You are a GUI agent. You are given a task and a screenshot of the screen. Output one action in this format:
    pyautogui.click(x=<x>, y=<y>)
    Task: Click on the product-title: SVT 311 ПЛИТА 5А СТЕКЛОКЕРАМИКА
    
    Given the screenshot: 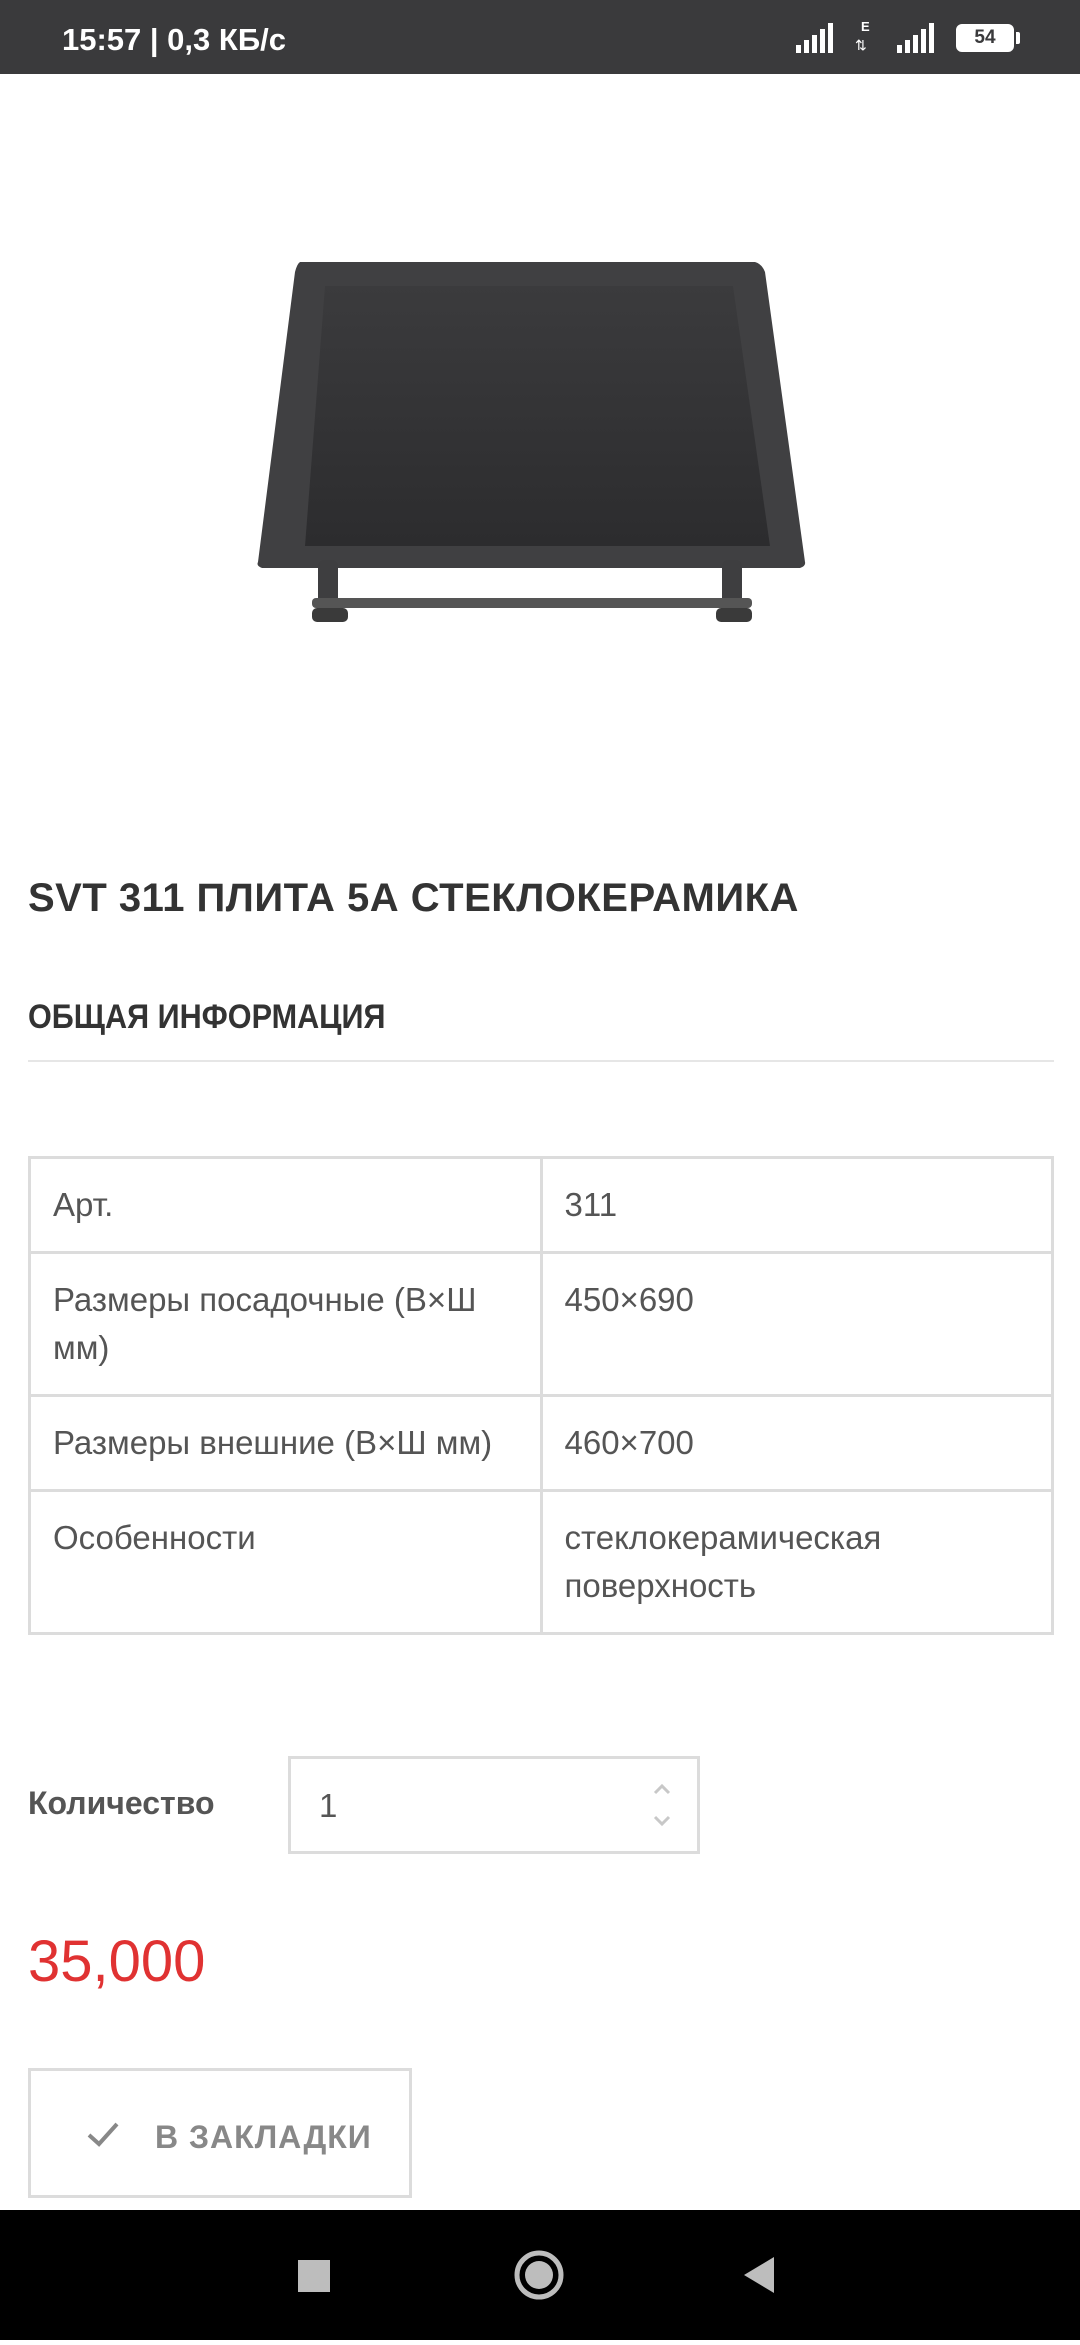 What is the action you would take?
    pyautogui.click(x=413, y=898)
    